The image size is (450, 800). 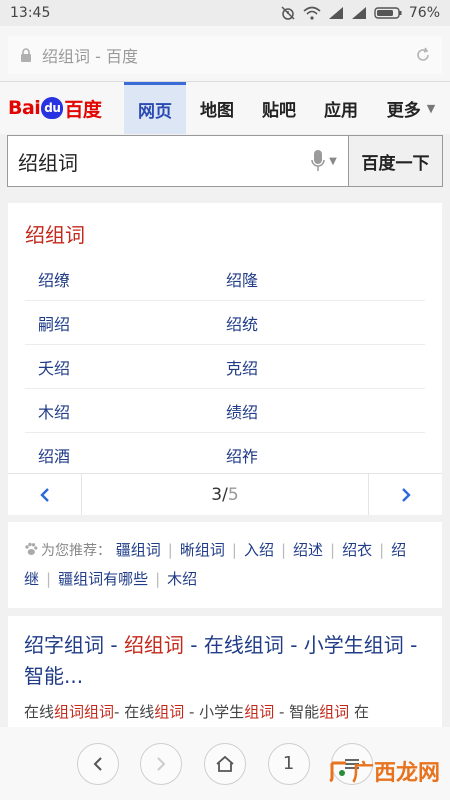 What do you see at coordinates (337, 771) in the screenshot?
I see `watermark-logo-icon` at bounding box center [337, 771].